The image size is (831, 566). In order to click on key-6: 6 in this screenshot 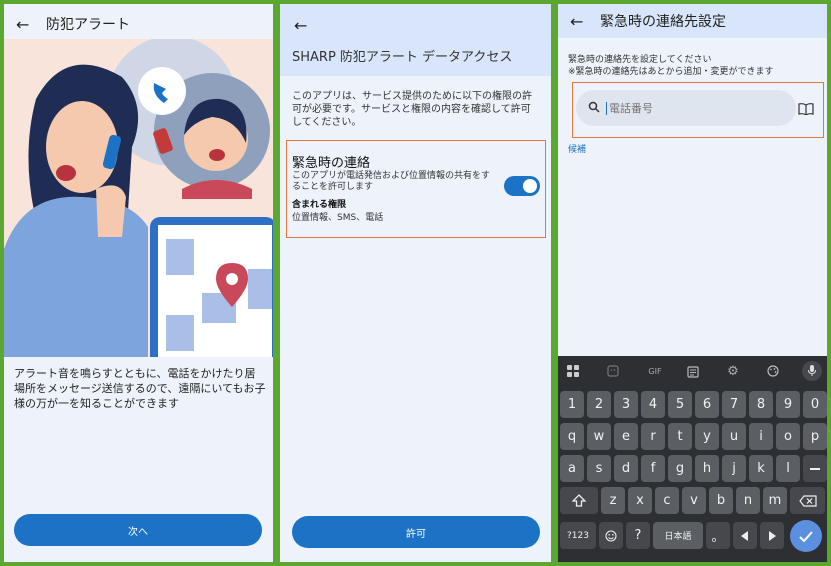, I will do `click(707, 404)`.